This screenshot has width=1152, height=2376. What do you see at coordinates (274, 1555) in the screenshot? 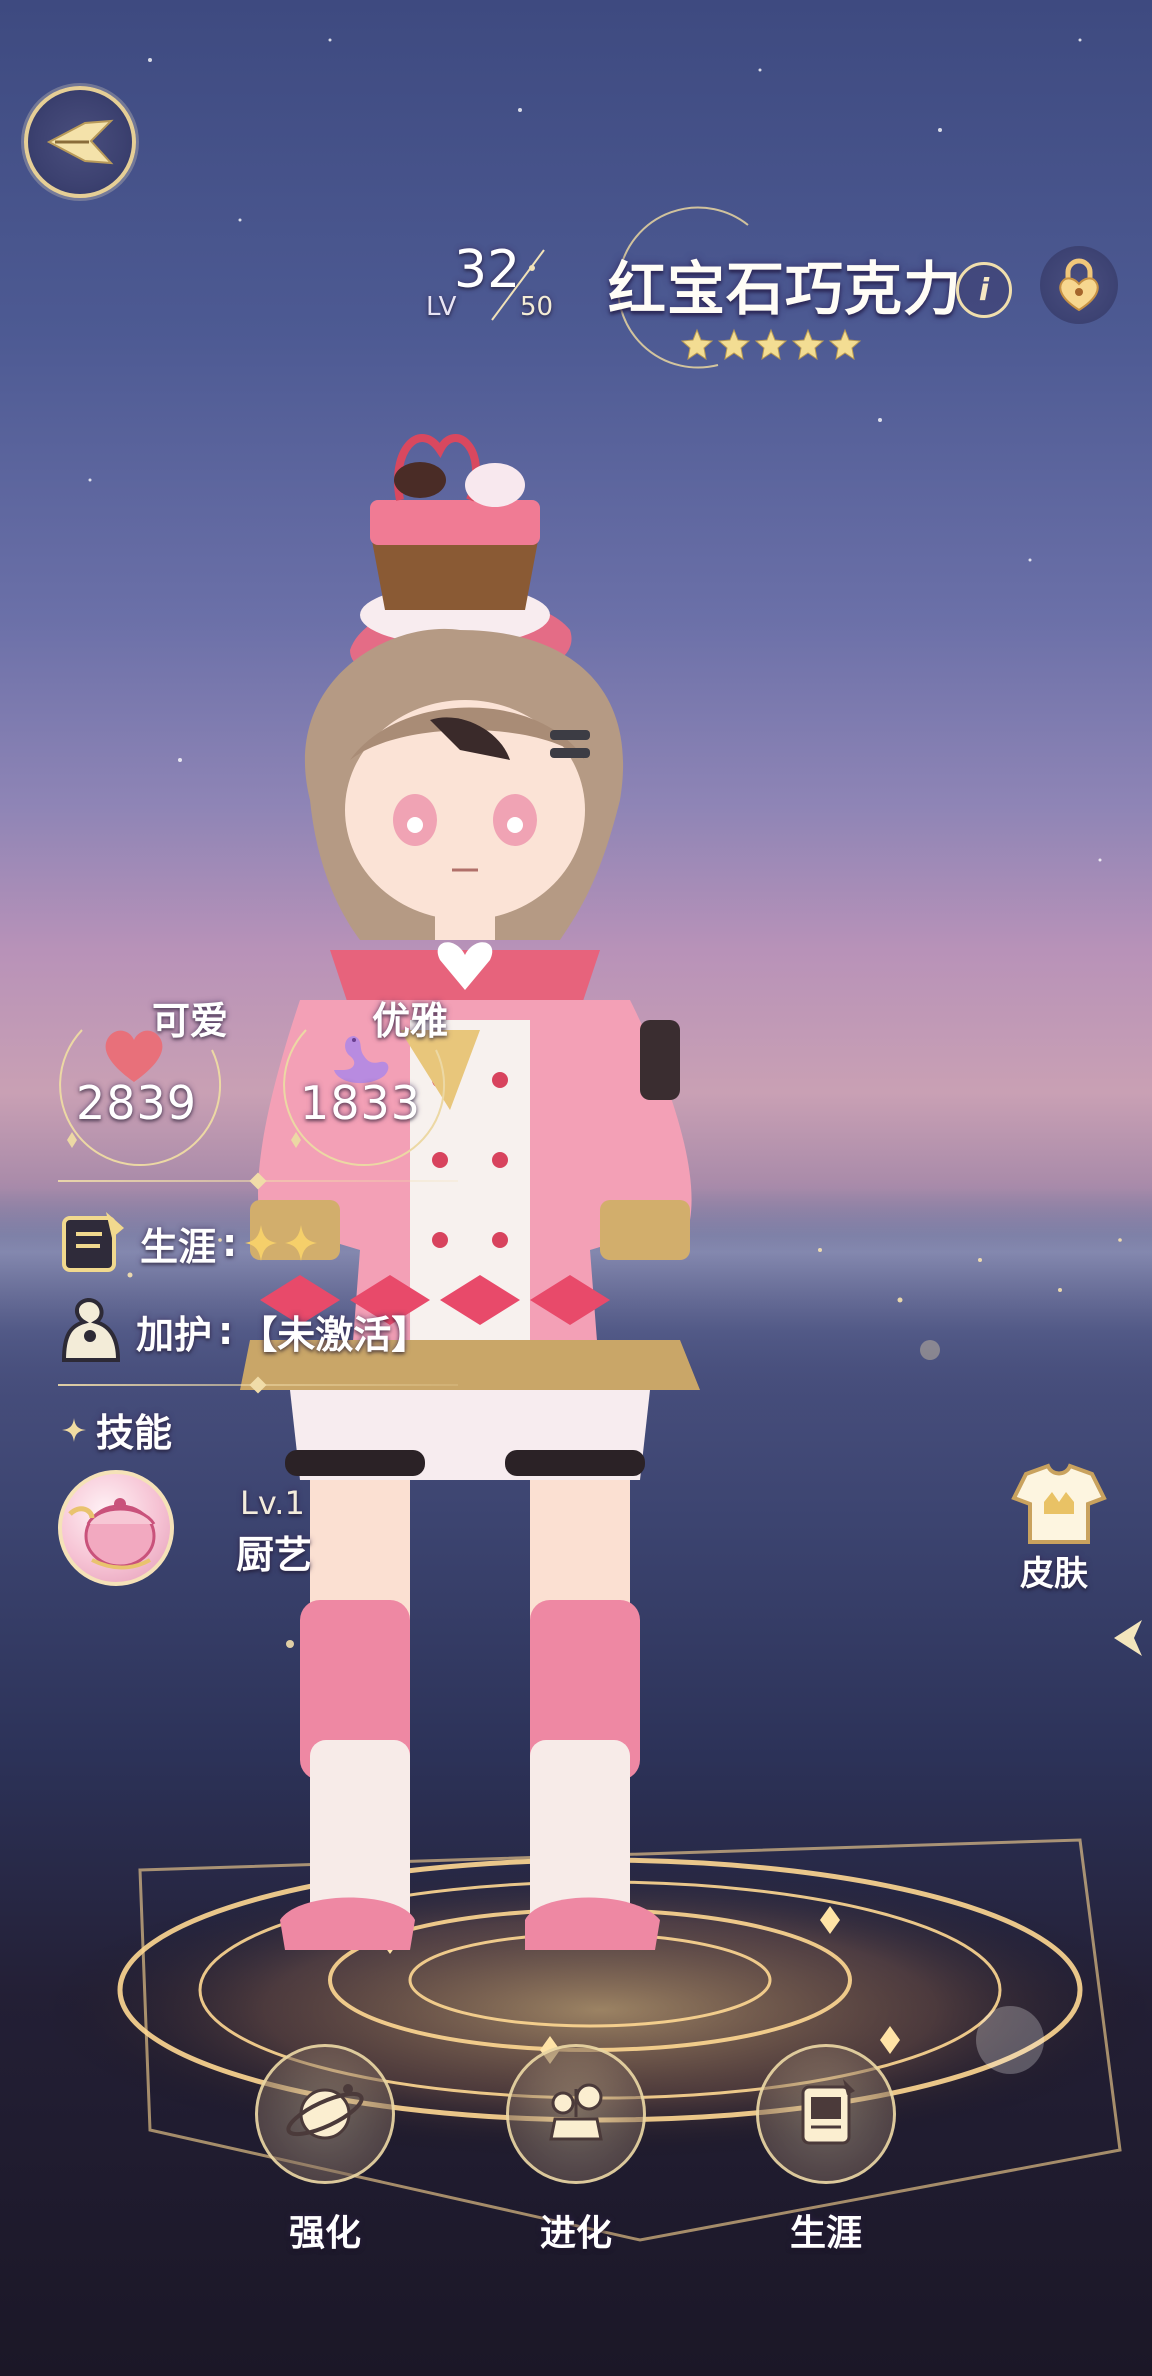
I see `skill-name: 厨艺` at bounding box center [274, 1555].